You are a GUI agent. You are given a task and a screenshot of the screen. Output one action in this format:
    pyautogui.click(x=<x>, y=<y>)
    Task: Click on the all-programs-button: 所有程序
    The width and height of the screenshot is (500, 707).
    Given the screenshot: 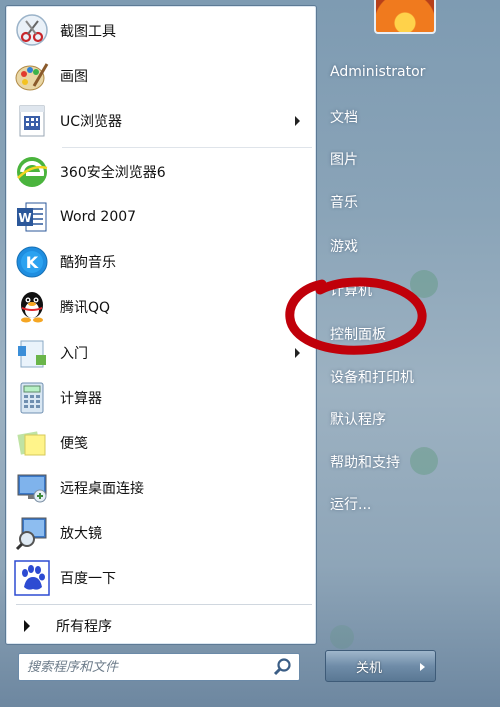 What is the action you would take?
    pyautogui.click(x=162, y=626)
    